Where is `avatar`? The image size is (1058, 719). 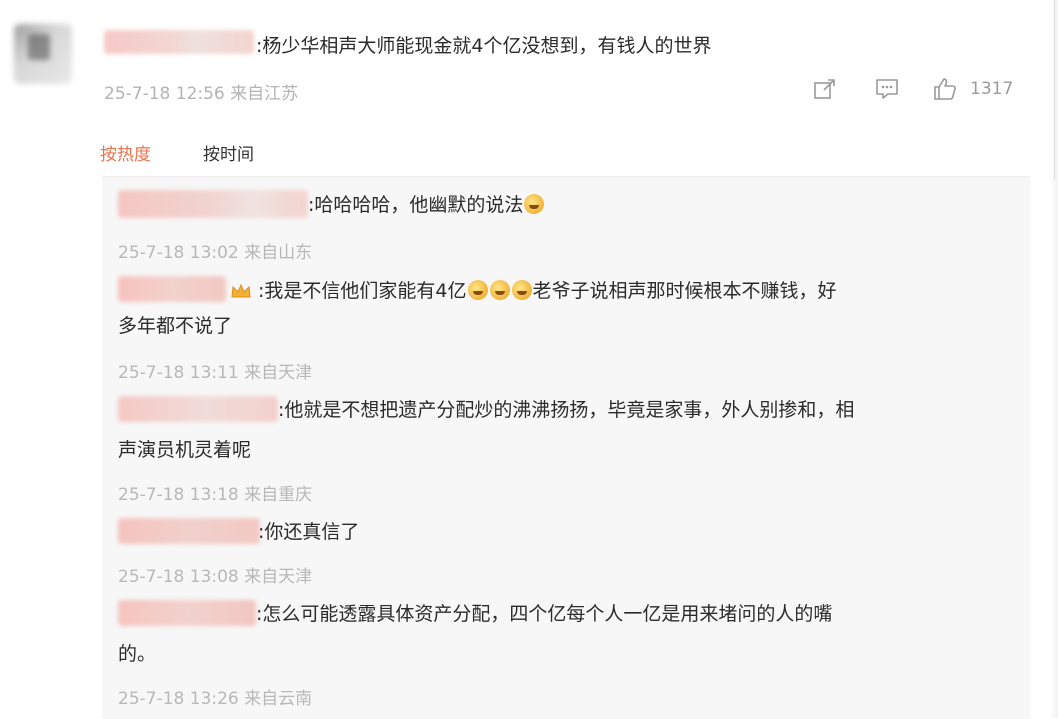
avatar is located at coordinates (43, 54).